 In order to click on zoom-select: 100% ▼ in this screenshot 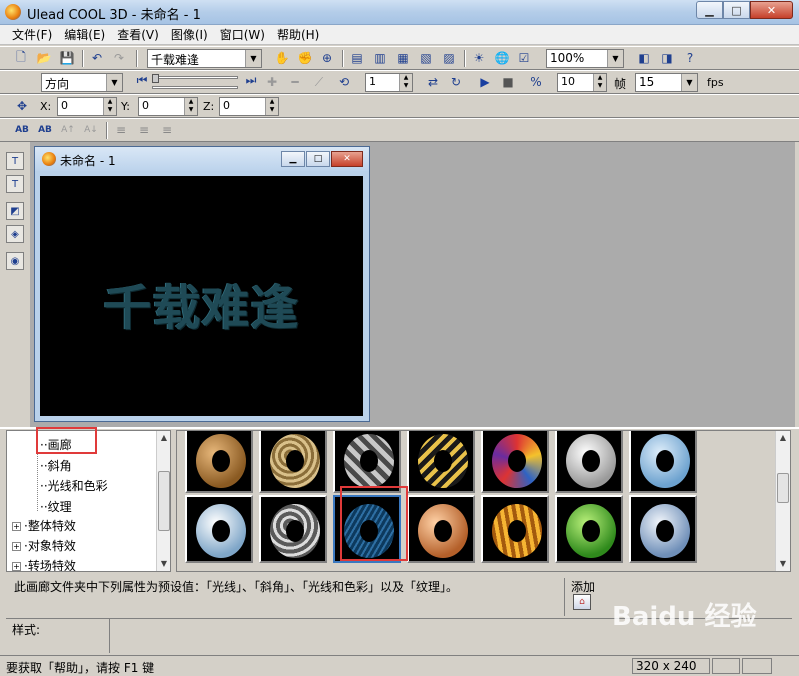, I will do `click(585, 58)`.